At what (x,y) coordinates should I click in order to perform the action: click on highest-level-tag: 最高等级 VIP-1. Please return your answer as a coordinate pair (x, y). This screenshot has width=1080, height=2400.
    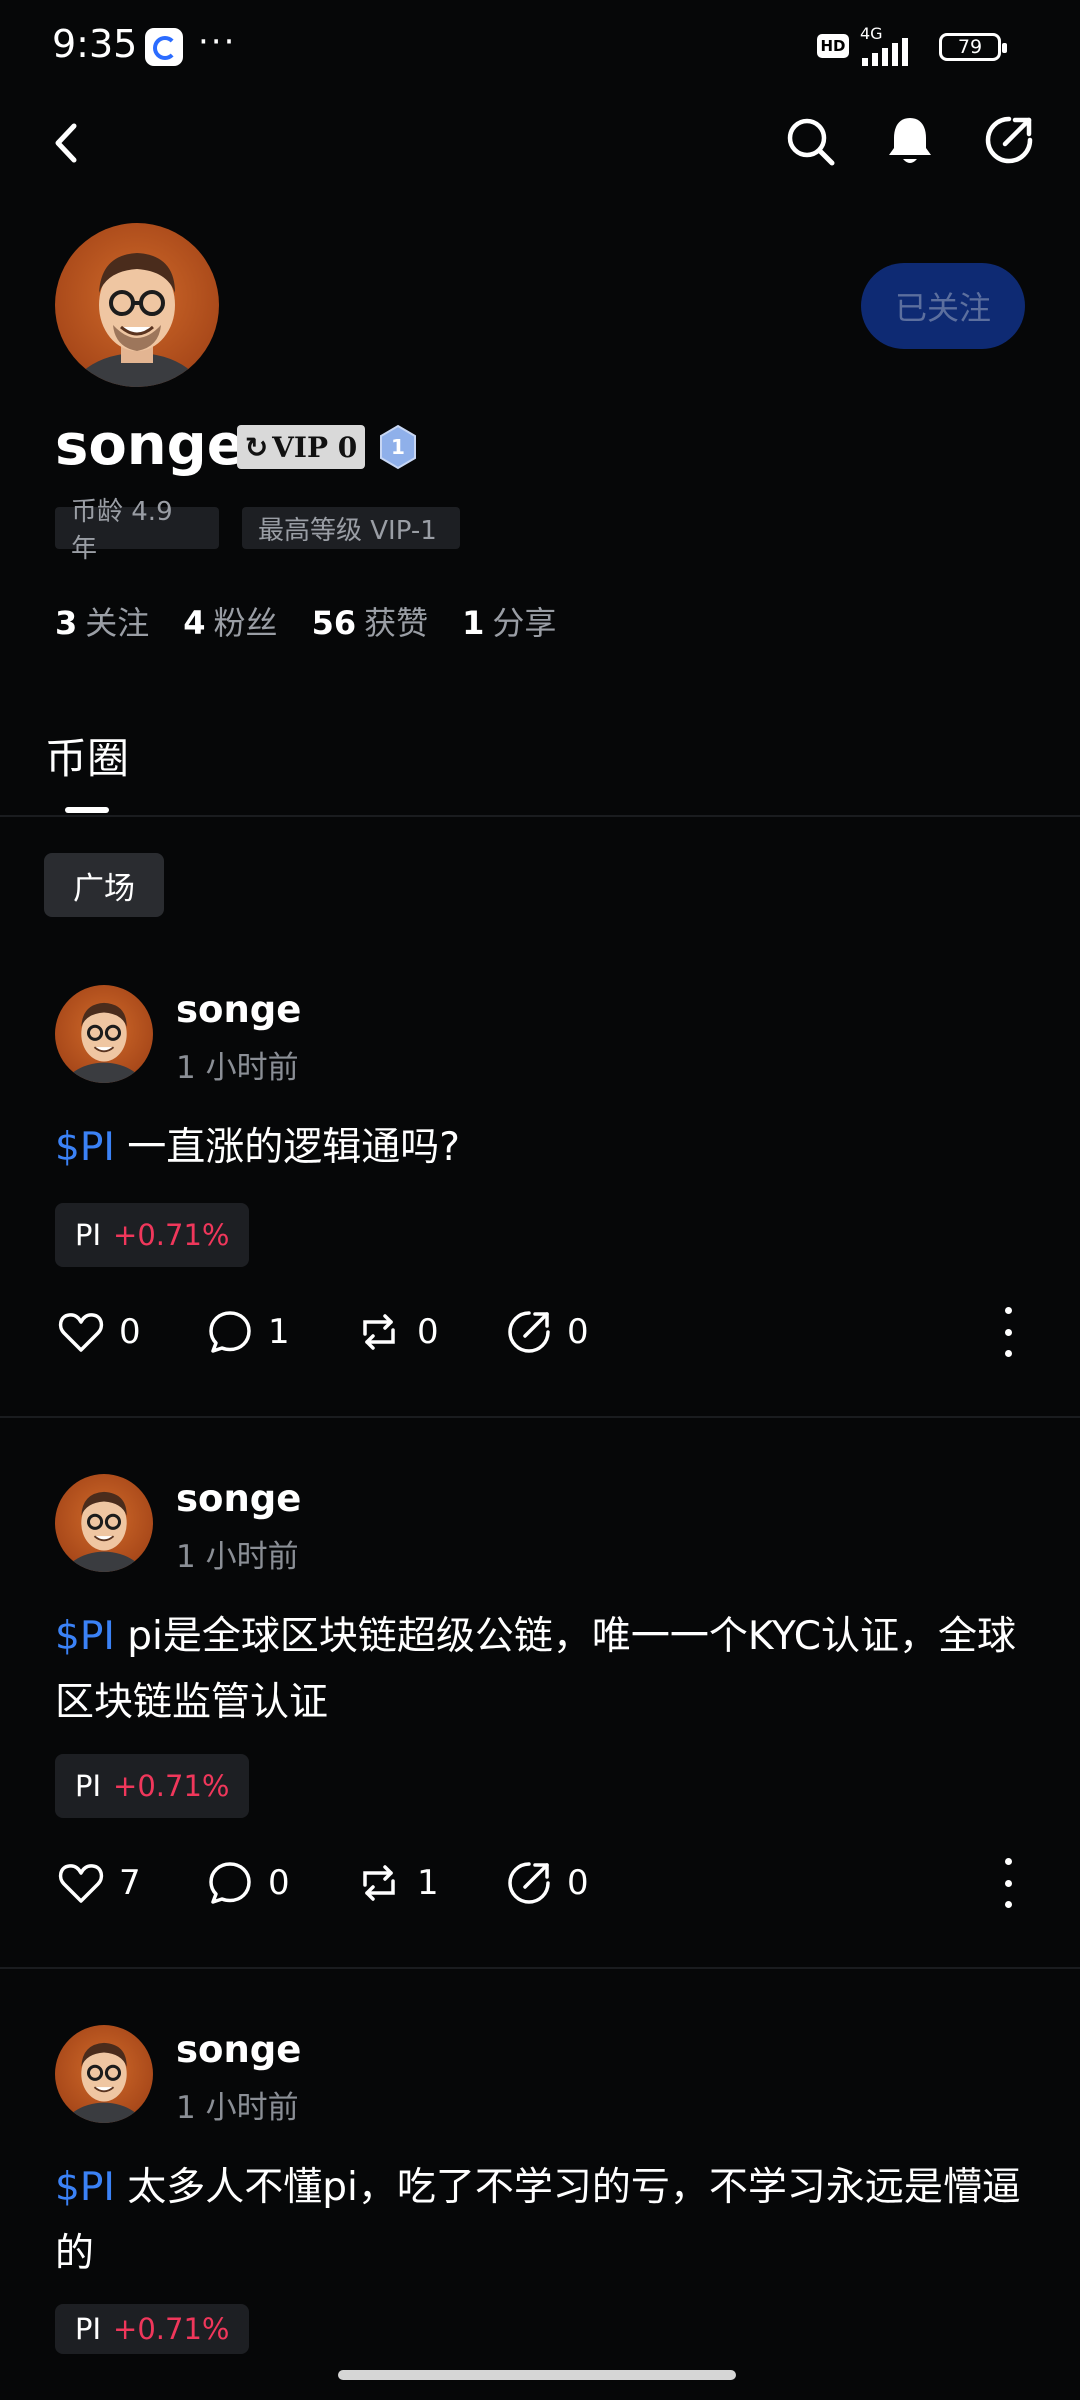
    Looking at the image, I should click on (351, 528).